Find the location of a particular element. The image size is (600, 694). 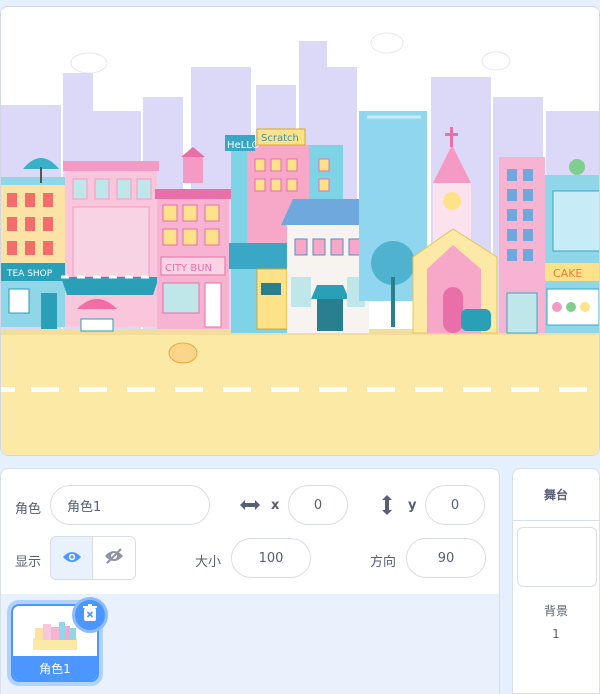

show-label: 显示 is located at coordinates (28, 562).